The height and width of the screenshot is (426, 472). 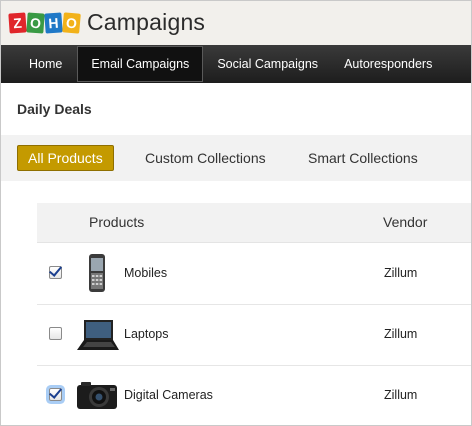 What do you see at coordinates (168, 395) in the screenshot?
I see `product-name: Digital Cameras` at bounding box center [168, 395].